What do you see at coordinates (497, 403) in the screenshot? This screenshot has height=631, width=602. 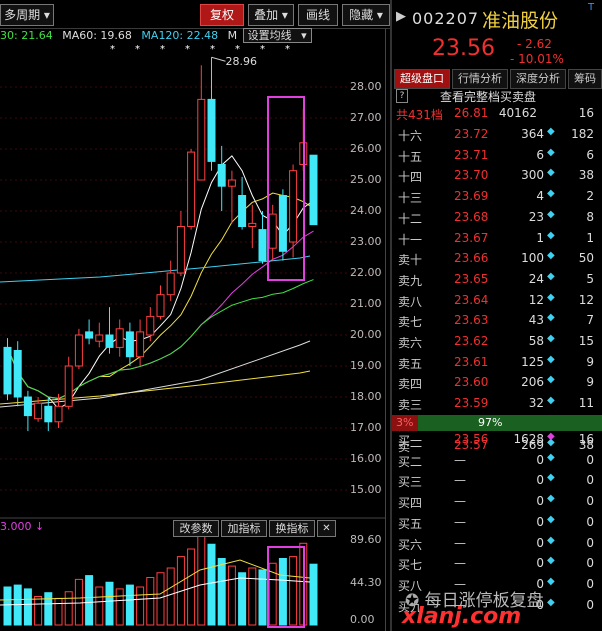 I see `ask-row: 卖三 23.59 32 ◆ 11` at bounding box center [497, 403].